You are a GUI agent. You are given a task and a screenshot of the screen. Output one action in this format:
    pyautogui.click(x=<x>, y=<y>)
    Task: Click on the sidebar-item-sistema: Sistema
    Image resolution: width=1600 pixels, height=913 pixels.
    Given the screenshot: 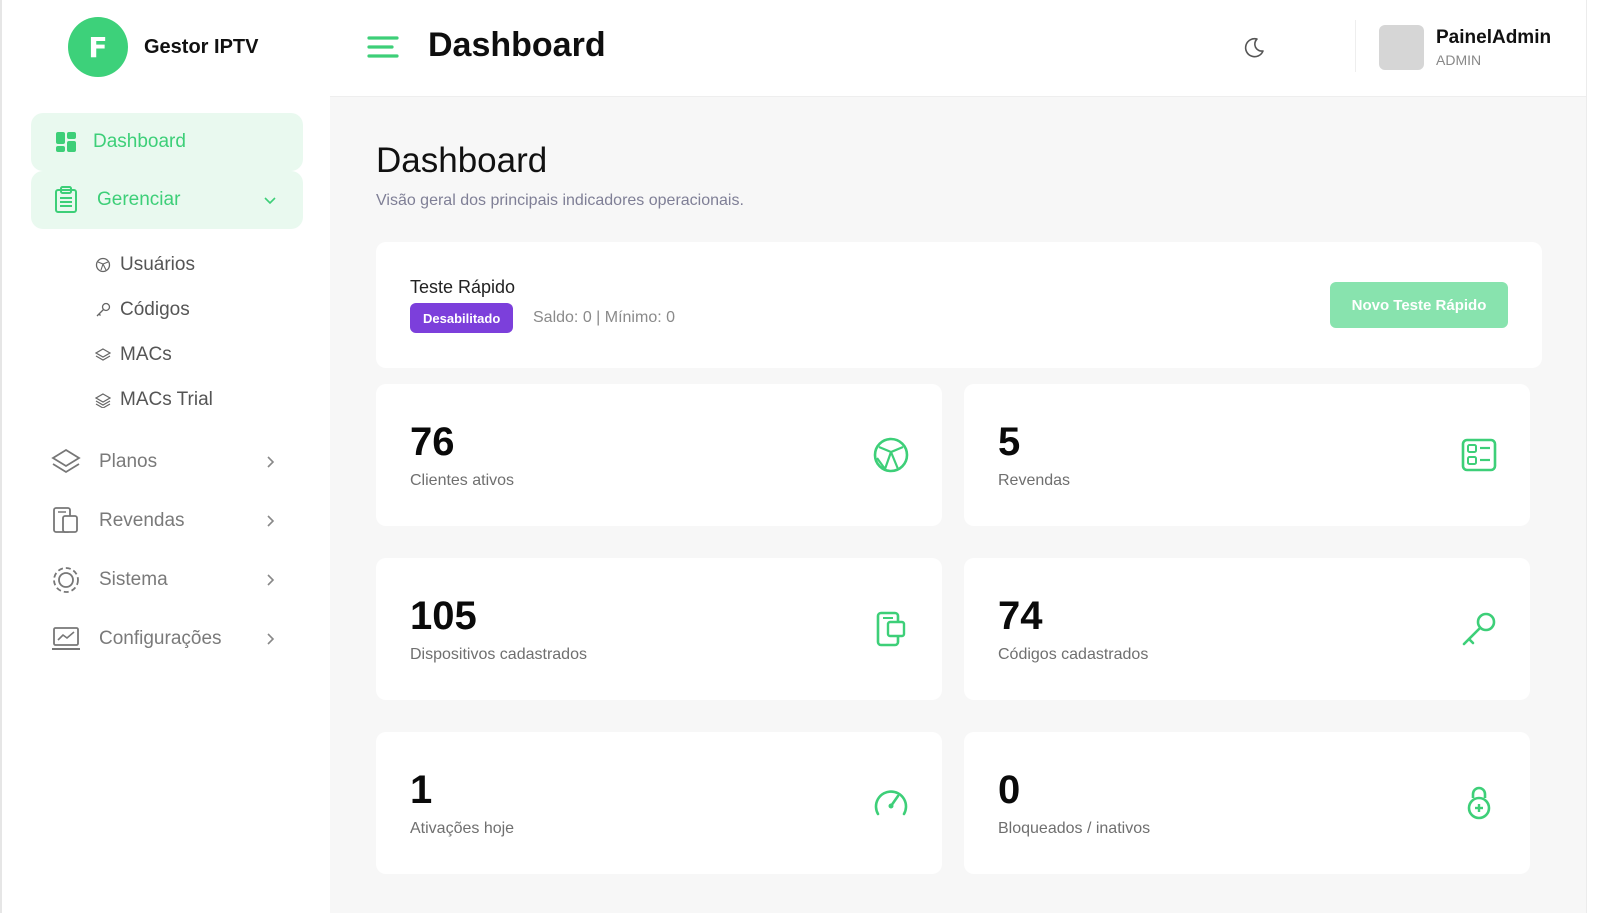 What is the action you would take?
    pyautogui.click(x=167, y=580)
    